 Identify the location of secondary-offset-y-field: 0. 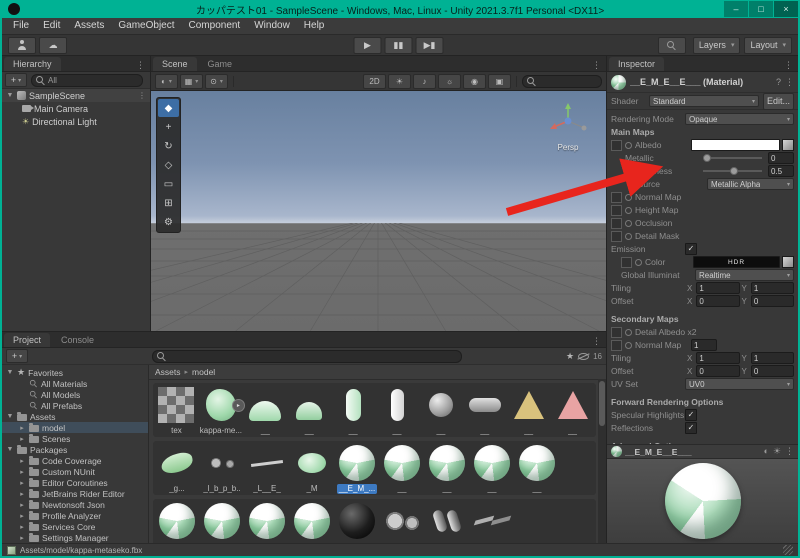
(772, 371).